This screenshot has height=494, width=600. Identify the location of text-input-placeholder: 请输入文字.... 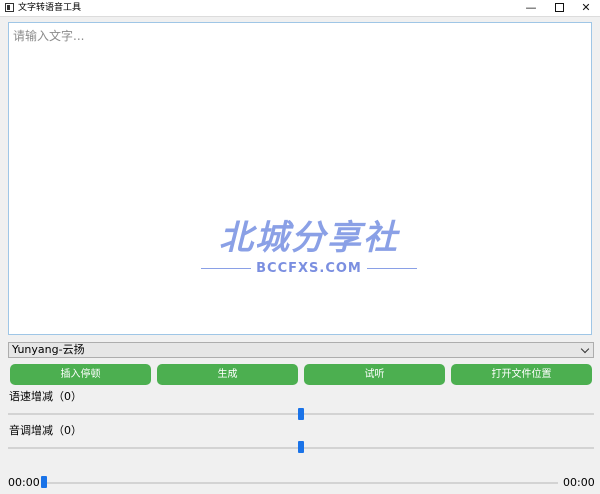
(49, 36).